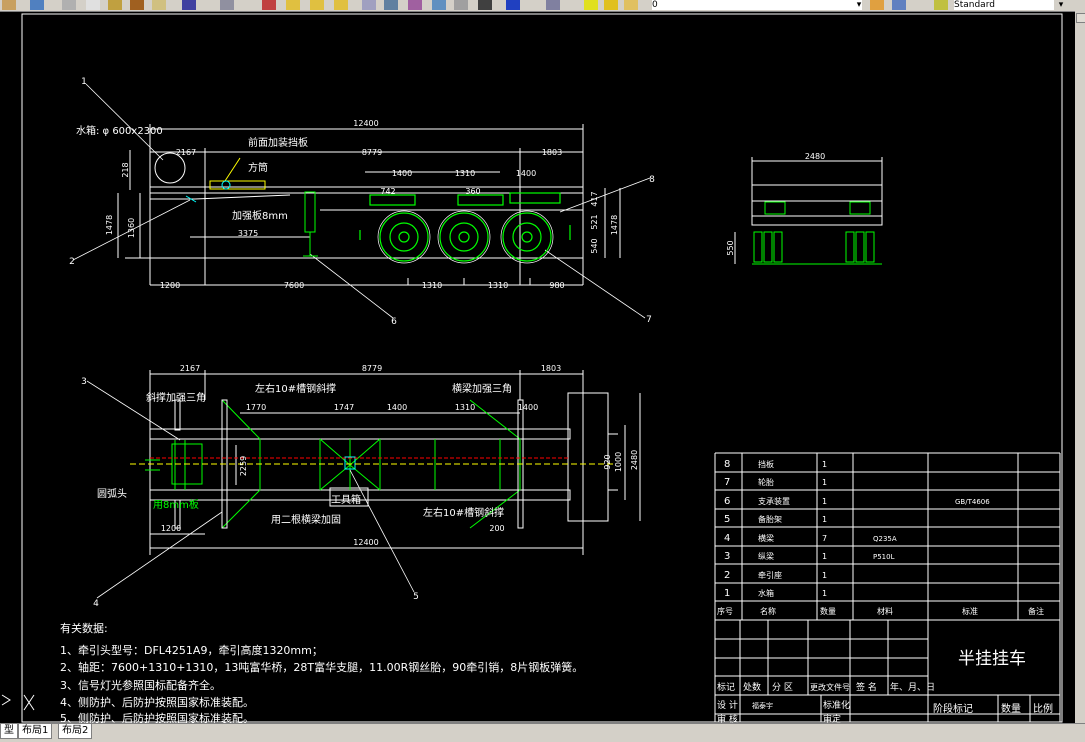 This screenshot has width=1085, height=742. What do you see at coordinates (885, 539) in the screenshot?
I see `bom-mat-4: Q235A` at bounding box center [885, 539].